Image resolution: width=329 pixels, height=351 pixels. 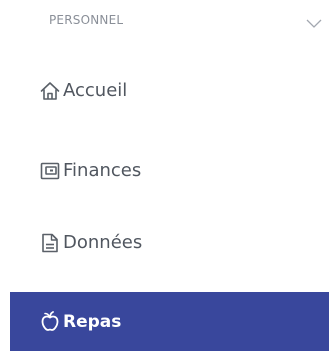 What do you see at coordinates (164, 22) in the screenshot?
I see `section-header-personnel: PERSONNEL` at bounding box center [164, 22].